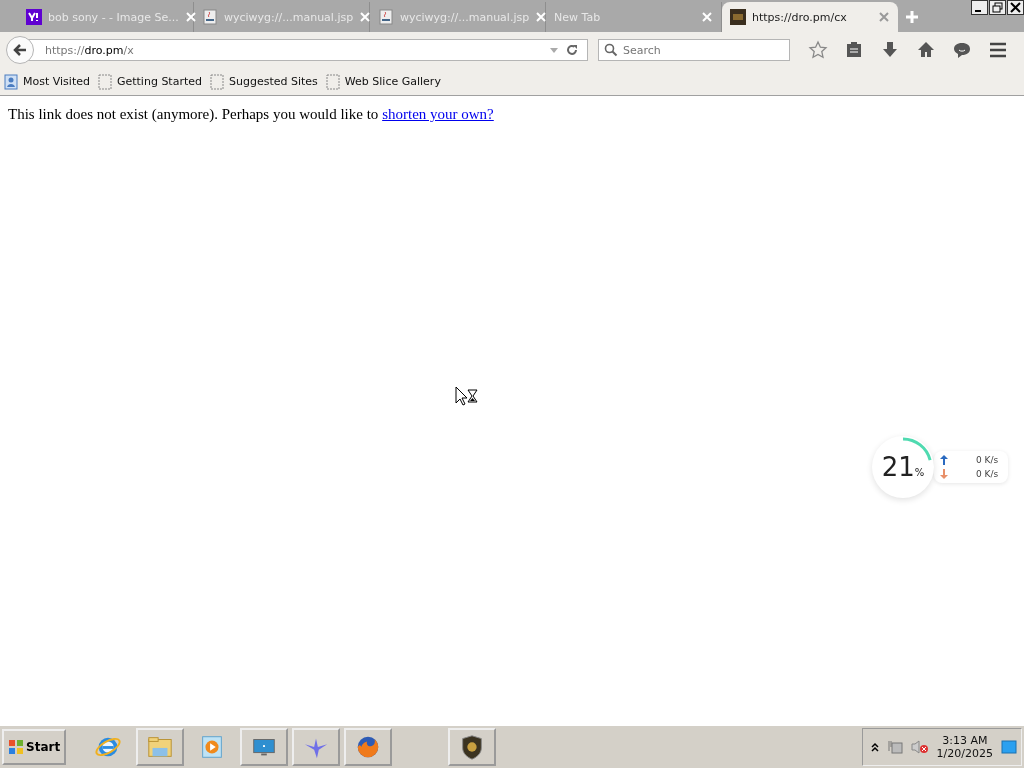 The image size is (1024, 768). Describe the element at coordinates (34, 17) in the screenshot. I see `yahoo-icon` at that location.